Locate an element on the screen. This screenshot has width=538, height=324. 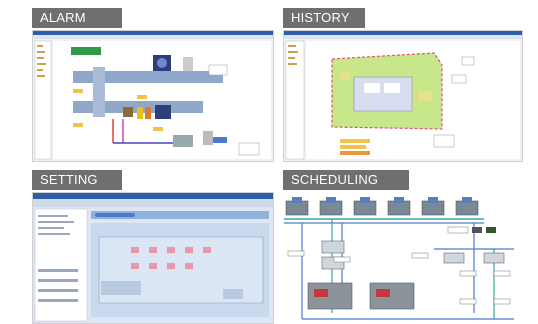
setting-label: SETTING is located at coordinates (77, 180).